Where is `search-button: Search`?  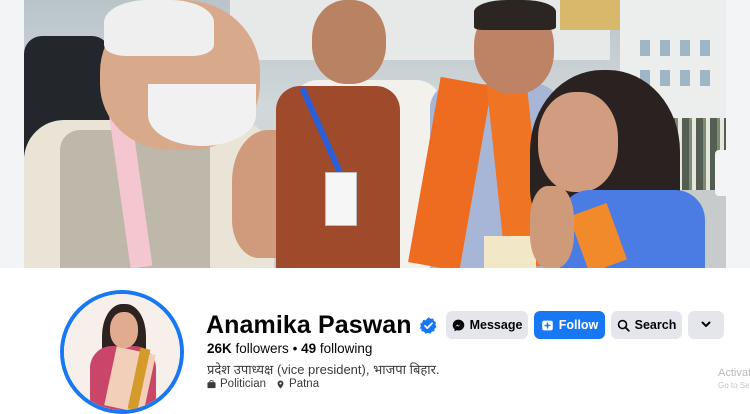
search-button: Search is located at coordinates (646, 325).